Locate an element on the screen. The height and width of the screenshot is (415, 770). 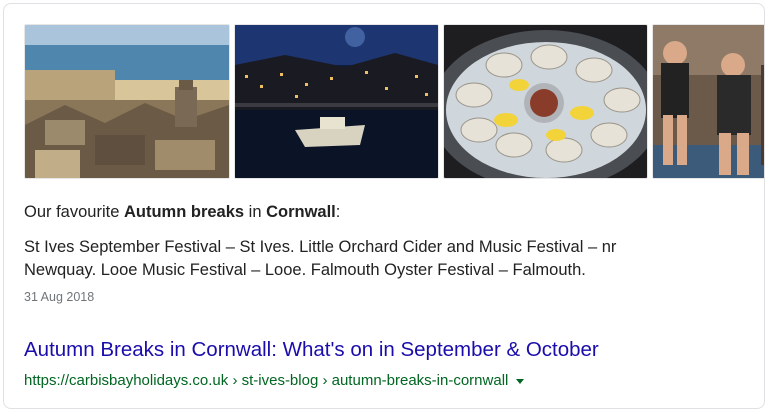
heading-mid: in is located at coordinates (255, 212).